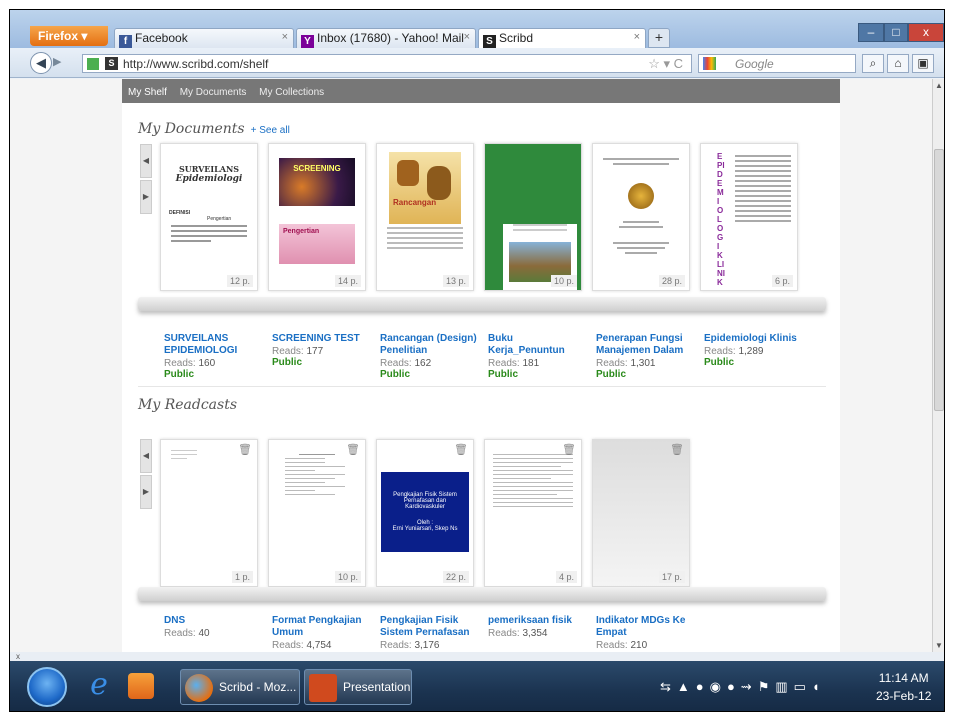 Image resolution: width=954 pixels, height=721 pixels. What do you see at coordinates (147, 92) in the screenshot?
I see `subnav-my-shelf: My Shelf` at bounding box center [147, 92].